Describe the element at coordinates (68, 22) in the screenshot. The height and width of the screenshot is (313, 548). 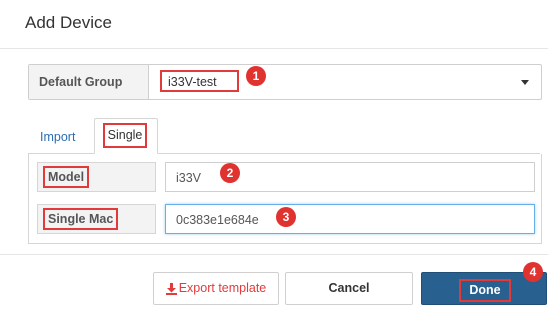
I see `dialog-title: Add Device` at that location.